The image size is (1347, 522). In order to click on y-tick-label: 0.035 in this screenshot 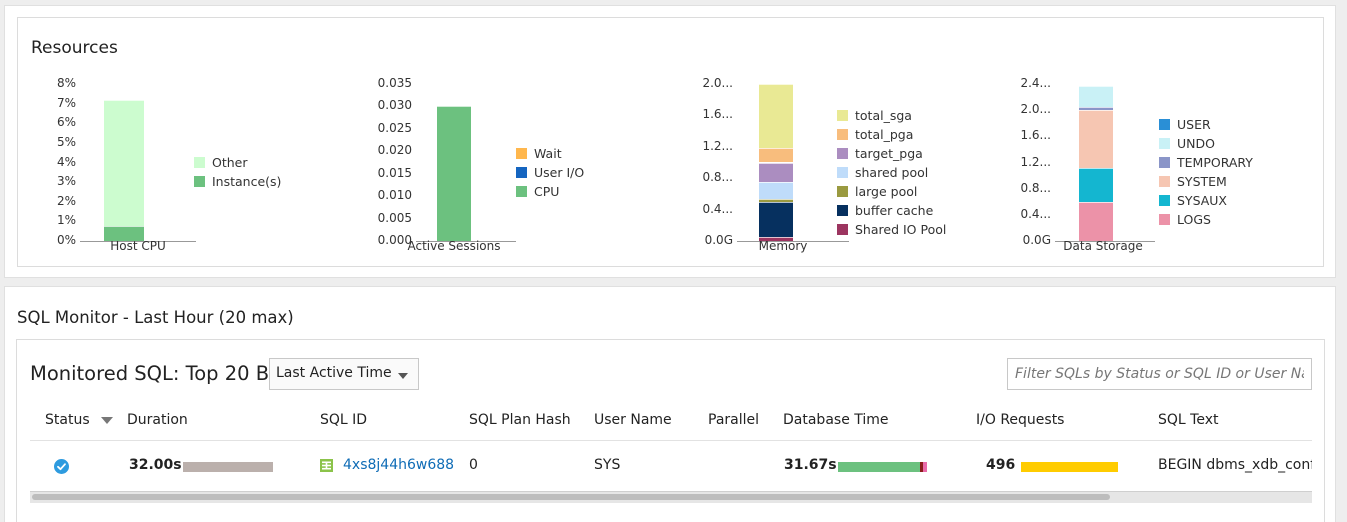, I will do `click(394, 83)`.